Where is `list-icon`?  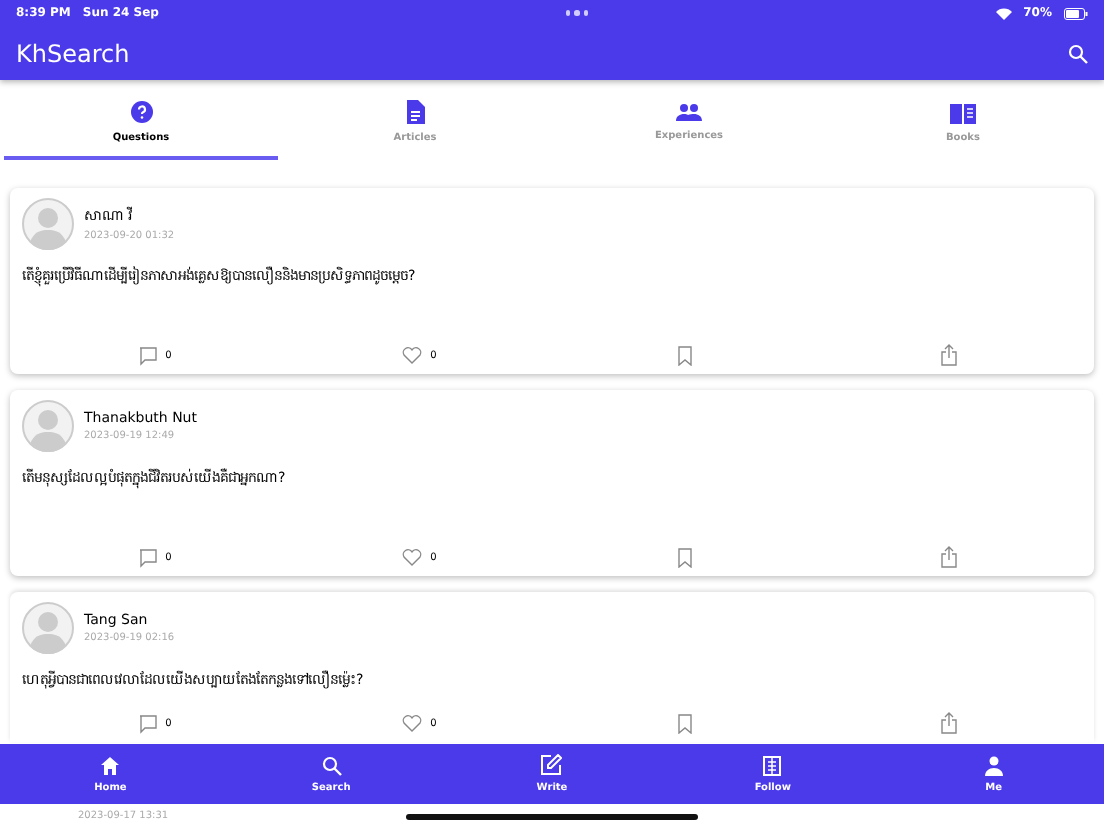 list-icon is located at coordinates (772, 765).